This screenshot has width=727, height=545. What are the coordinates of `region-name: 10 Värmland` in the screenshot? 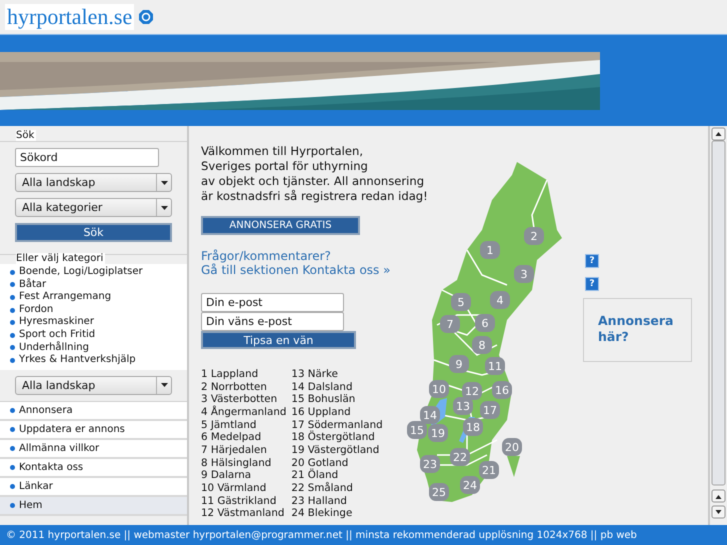 It's located at (234, 488).